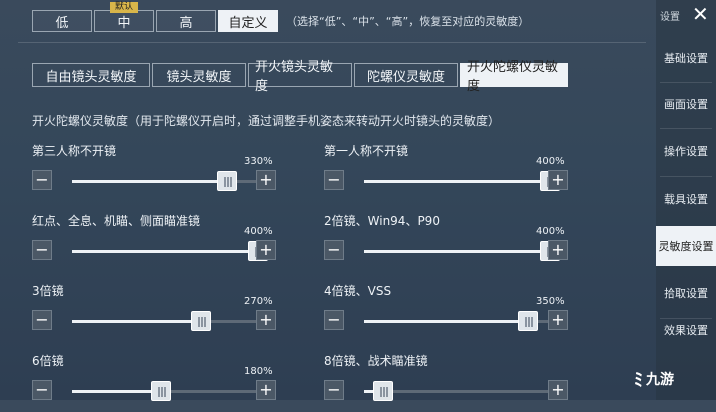 This screenshot has width=716, height=412. I want to click on sidebar-item-pickup: 拾取设置, so click(686, 293).